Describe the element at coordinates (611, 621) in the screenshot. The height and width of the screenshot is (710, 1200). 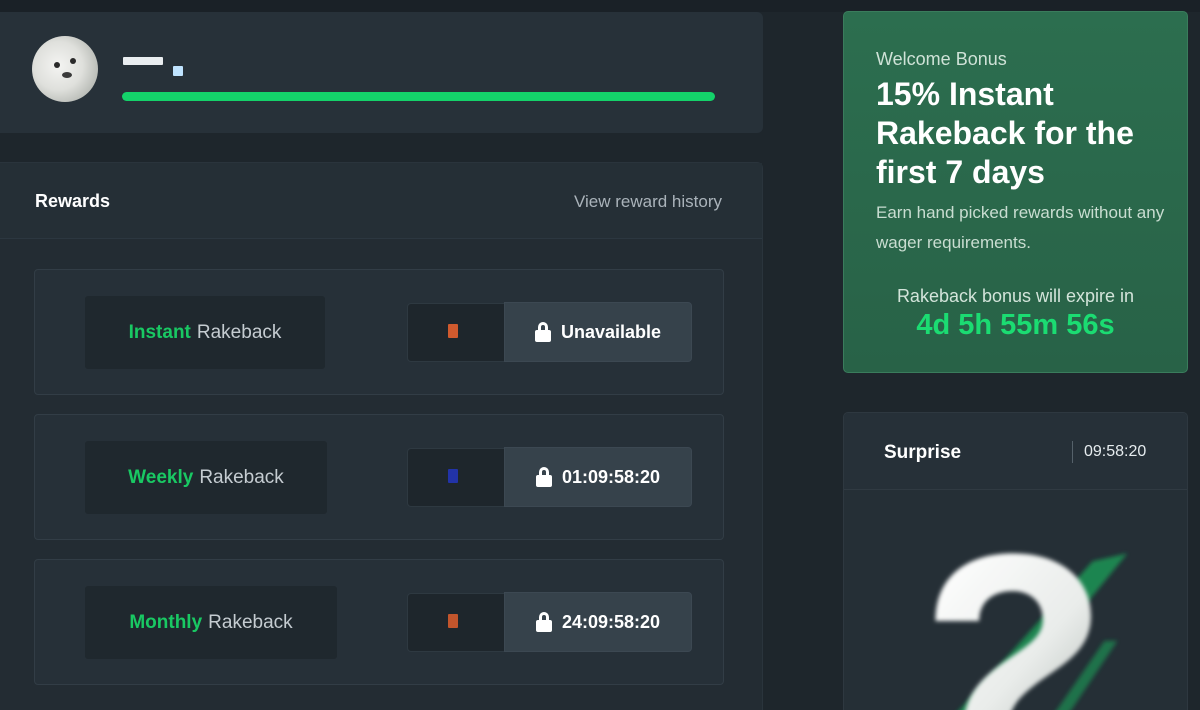
I see `claim-button-label: 24:09:58:20` at that location.